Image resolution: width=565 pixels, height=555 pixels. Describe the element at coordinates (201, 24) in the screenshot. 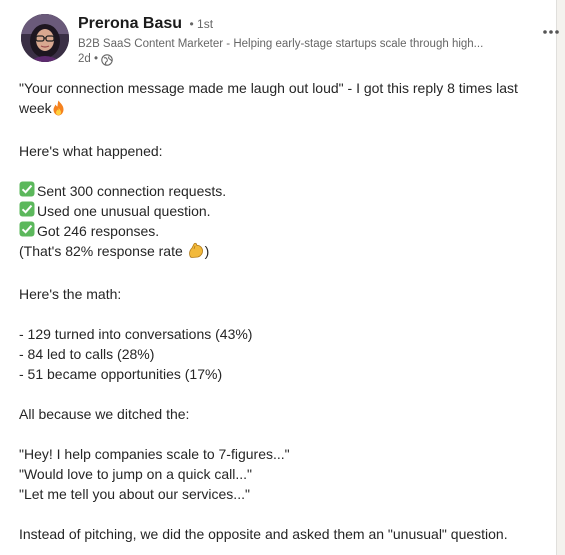

I see `connection-degree: • 1st` at that location.